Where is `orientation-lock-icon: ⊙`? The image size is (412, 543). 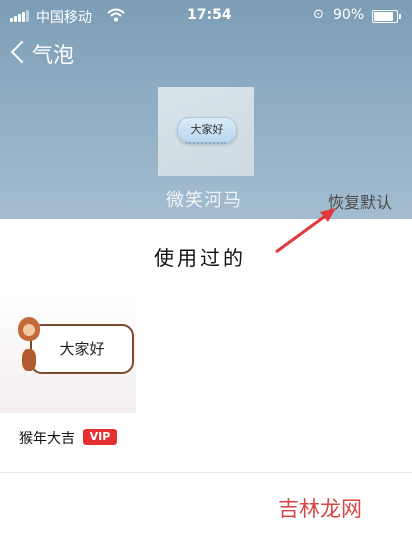
orientation-lock-icon: ⊙ is located at coordinates (318, 14).